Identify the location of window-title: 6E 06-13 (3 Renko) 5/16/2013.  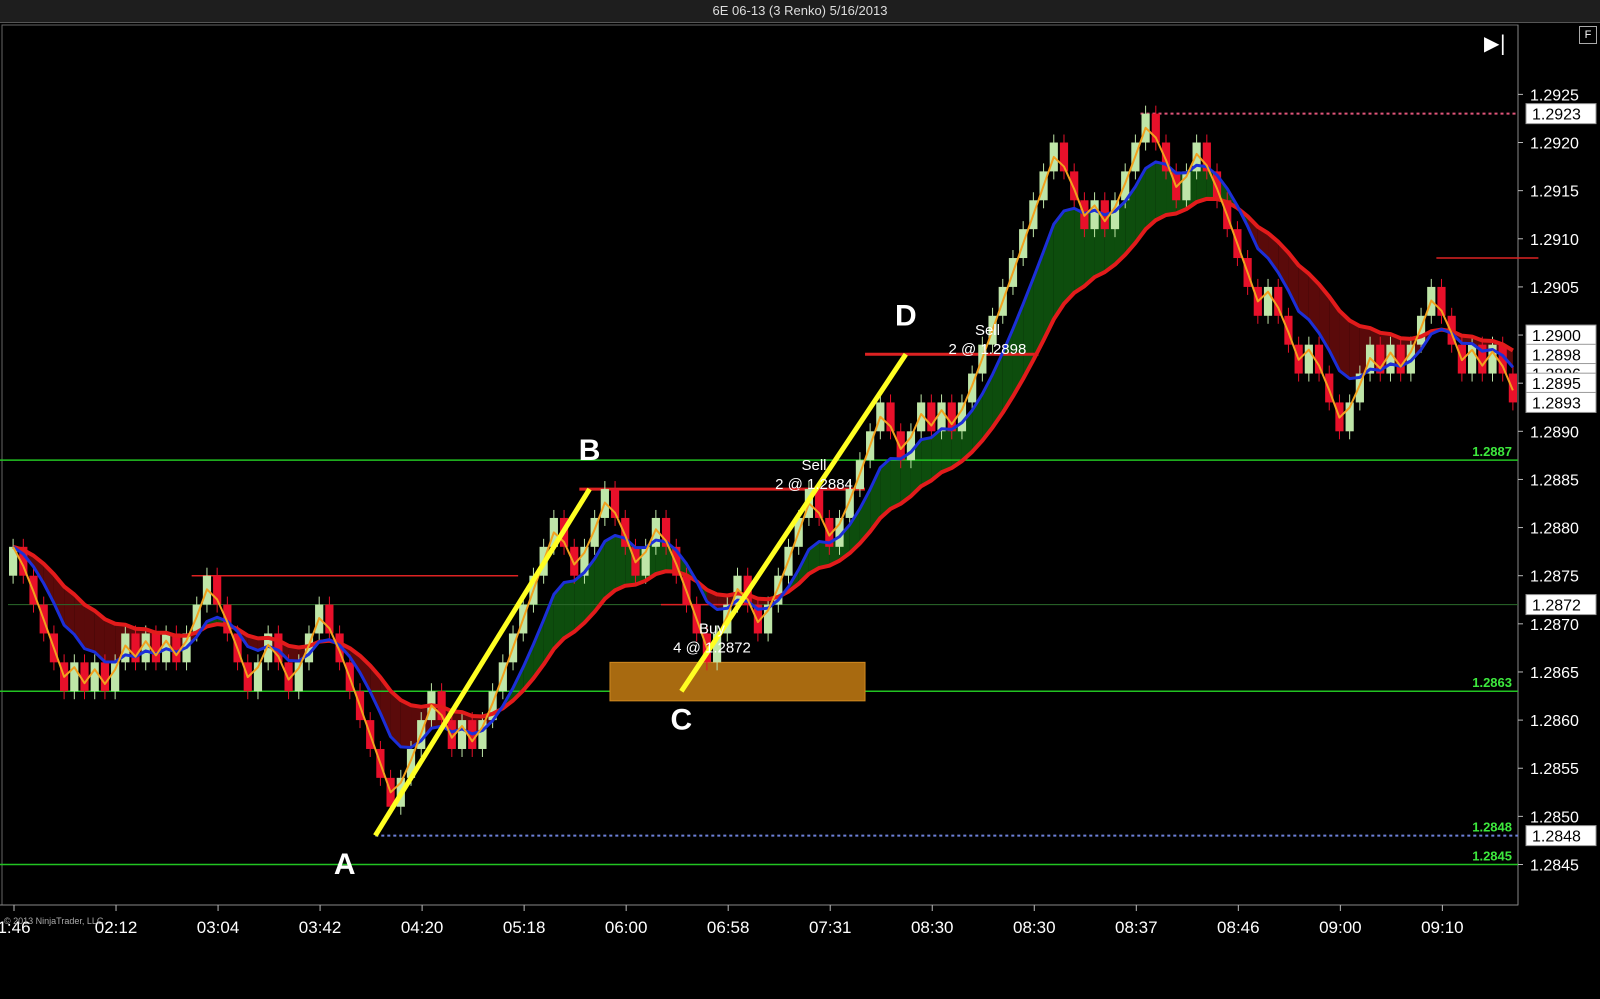
(800, 11).